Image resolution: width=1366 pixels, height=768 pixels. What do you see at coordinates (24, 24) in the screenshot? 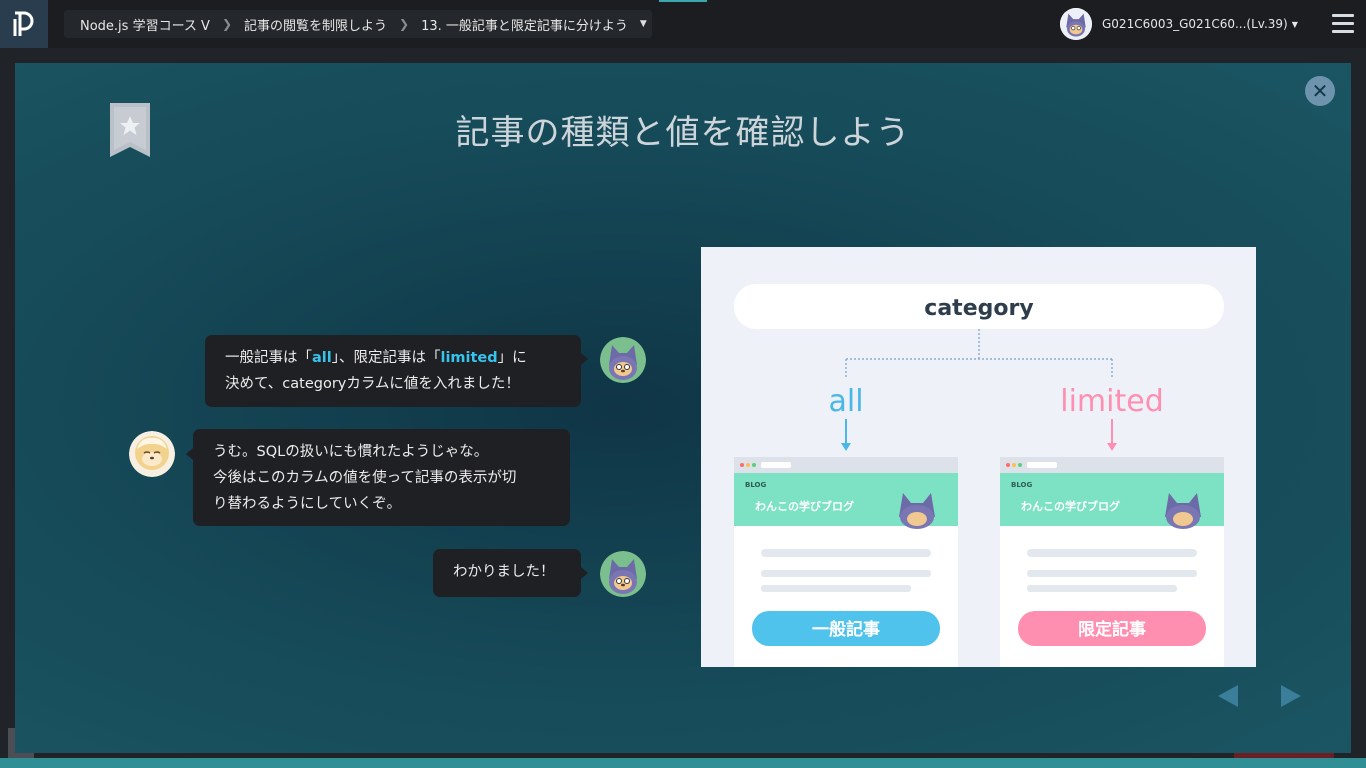
I see `app-logo-icon` at bounding box center [24, 24].